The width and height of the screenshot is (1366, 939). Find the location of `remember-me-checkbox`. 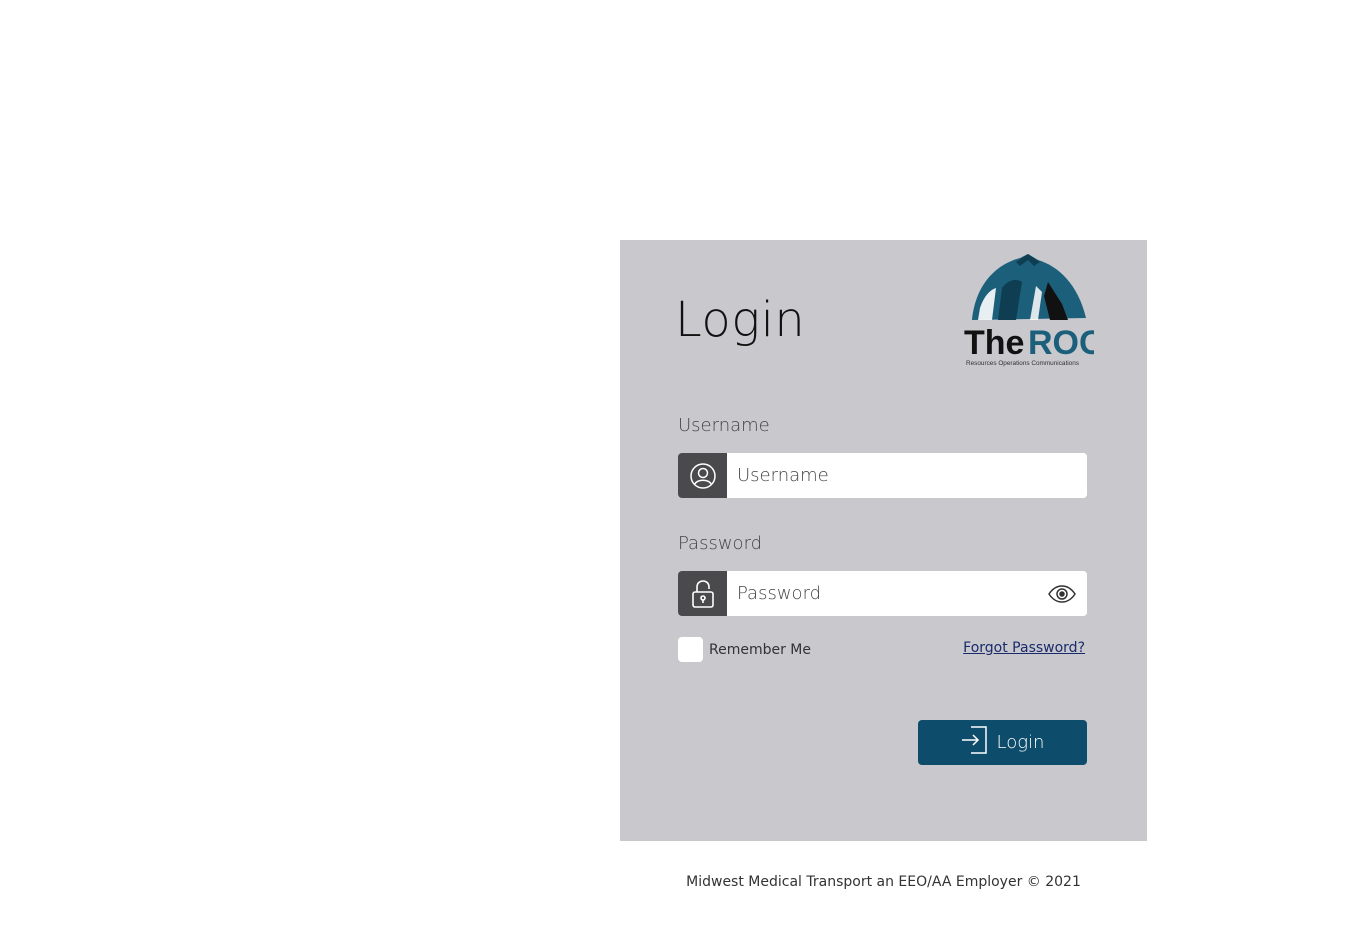

remember-me-checkbox is located at coordinates (690, 649).